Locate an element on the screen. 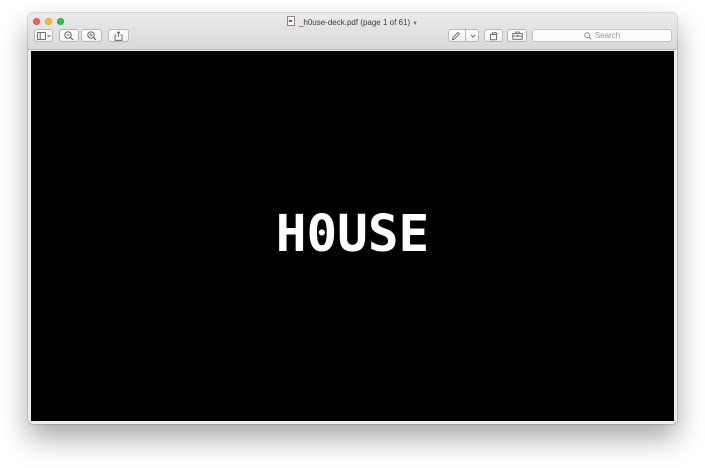  page-title: H0USE is located at coordinates (352, 234).